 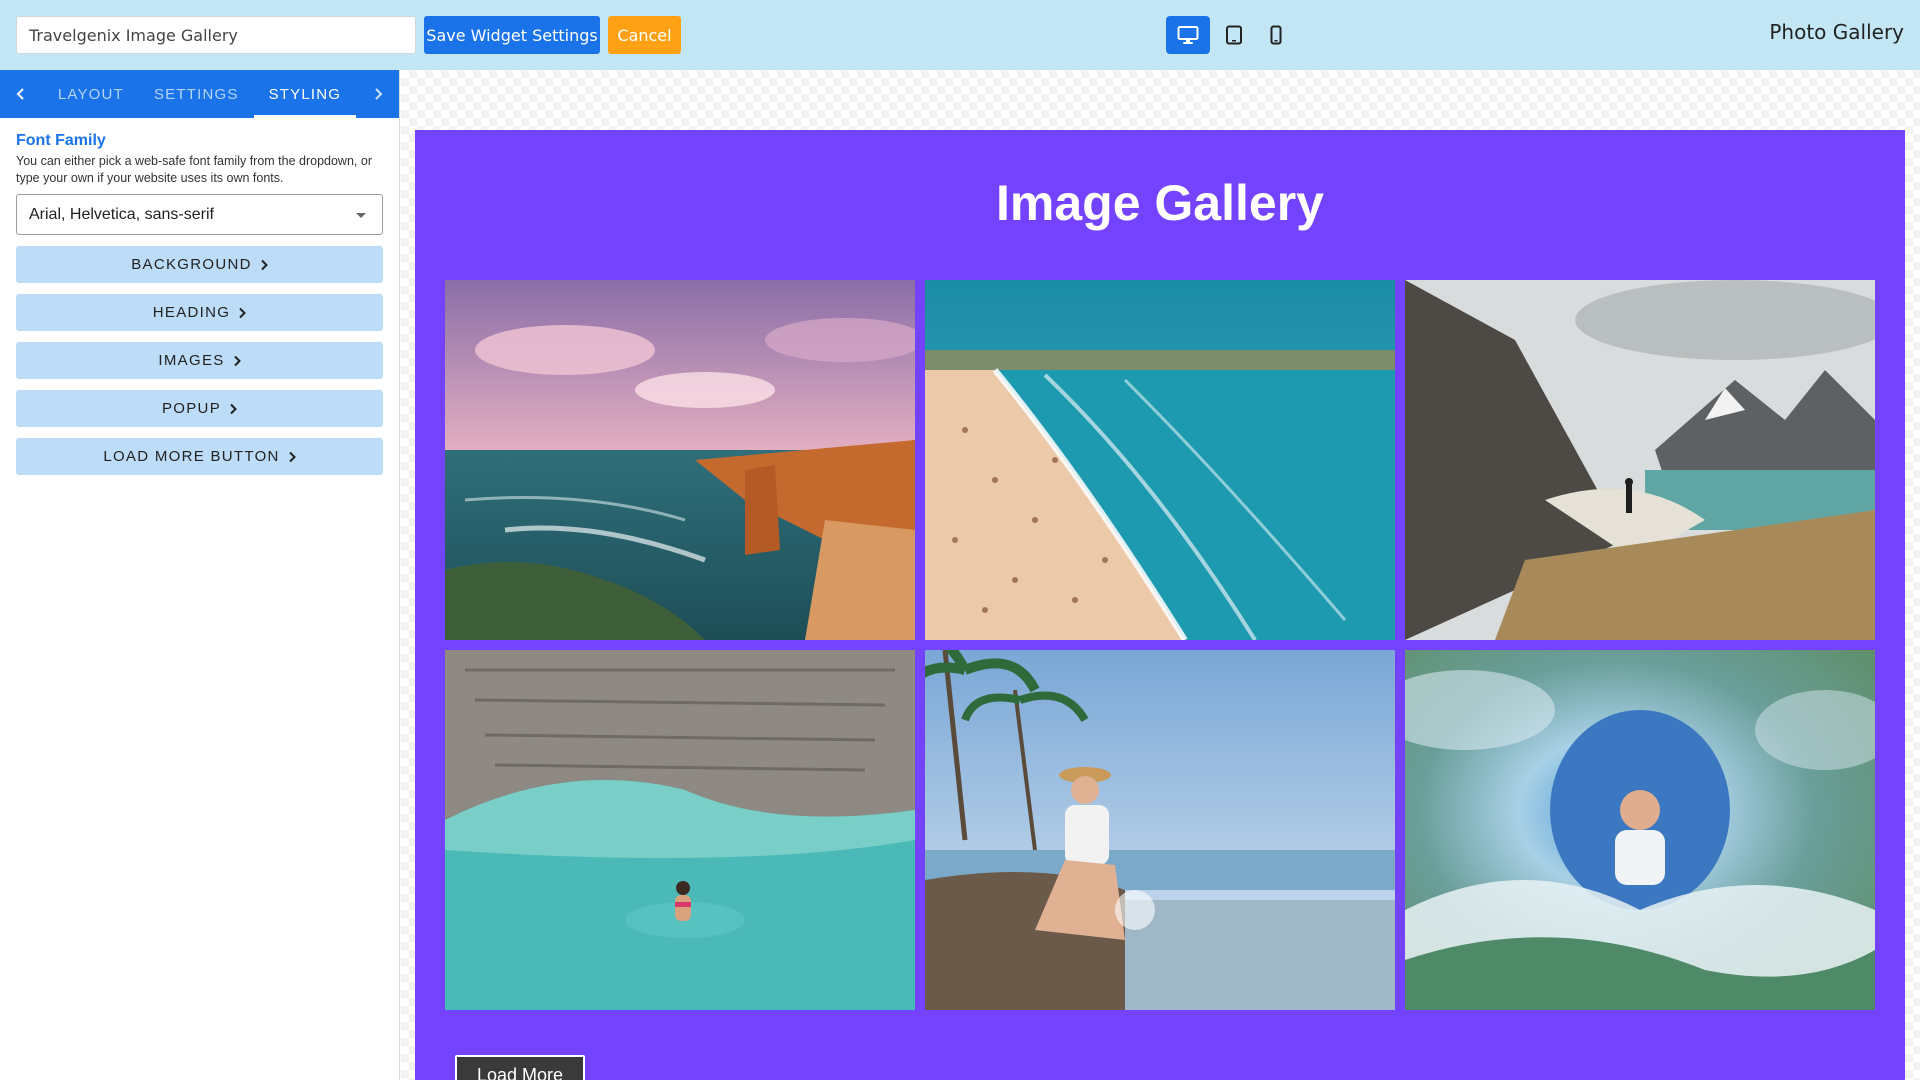 I want to click on section-label: POPUP, so click(x=191, y=408).